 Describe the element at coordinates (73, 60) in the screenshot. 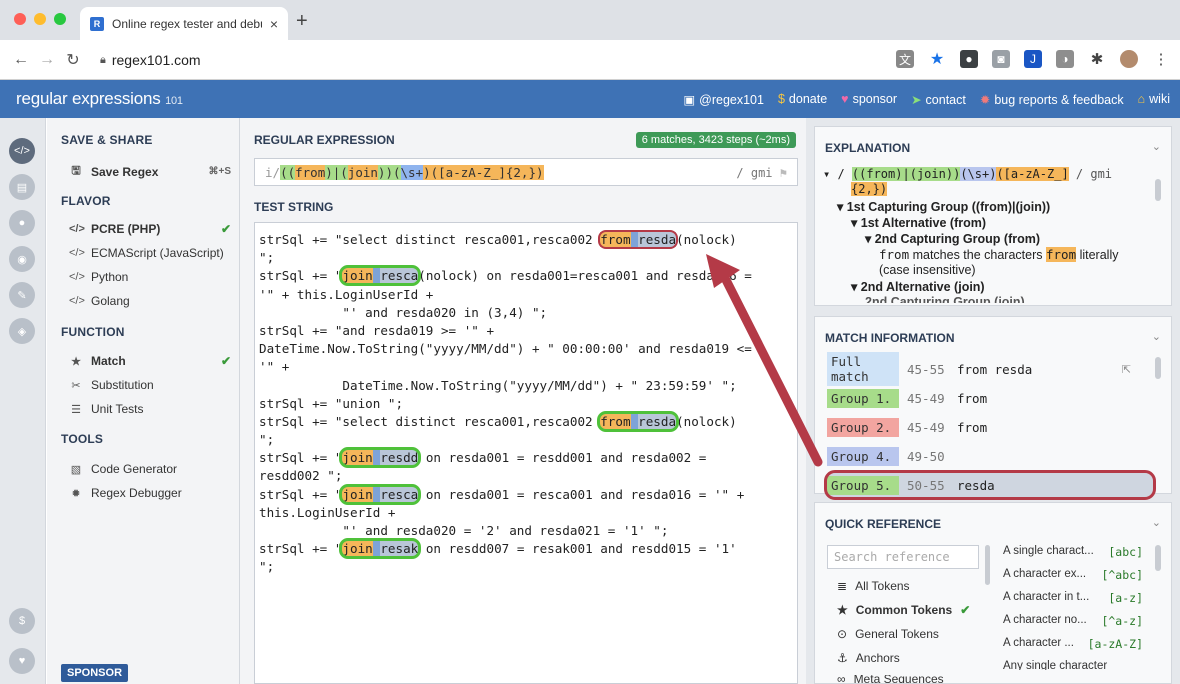

I see `reload-icon: ↻` at that location.